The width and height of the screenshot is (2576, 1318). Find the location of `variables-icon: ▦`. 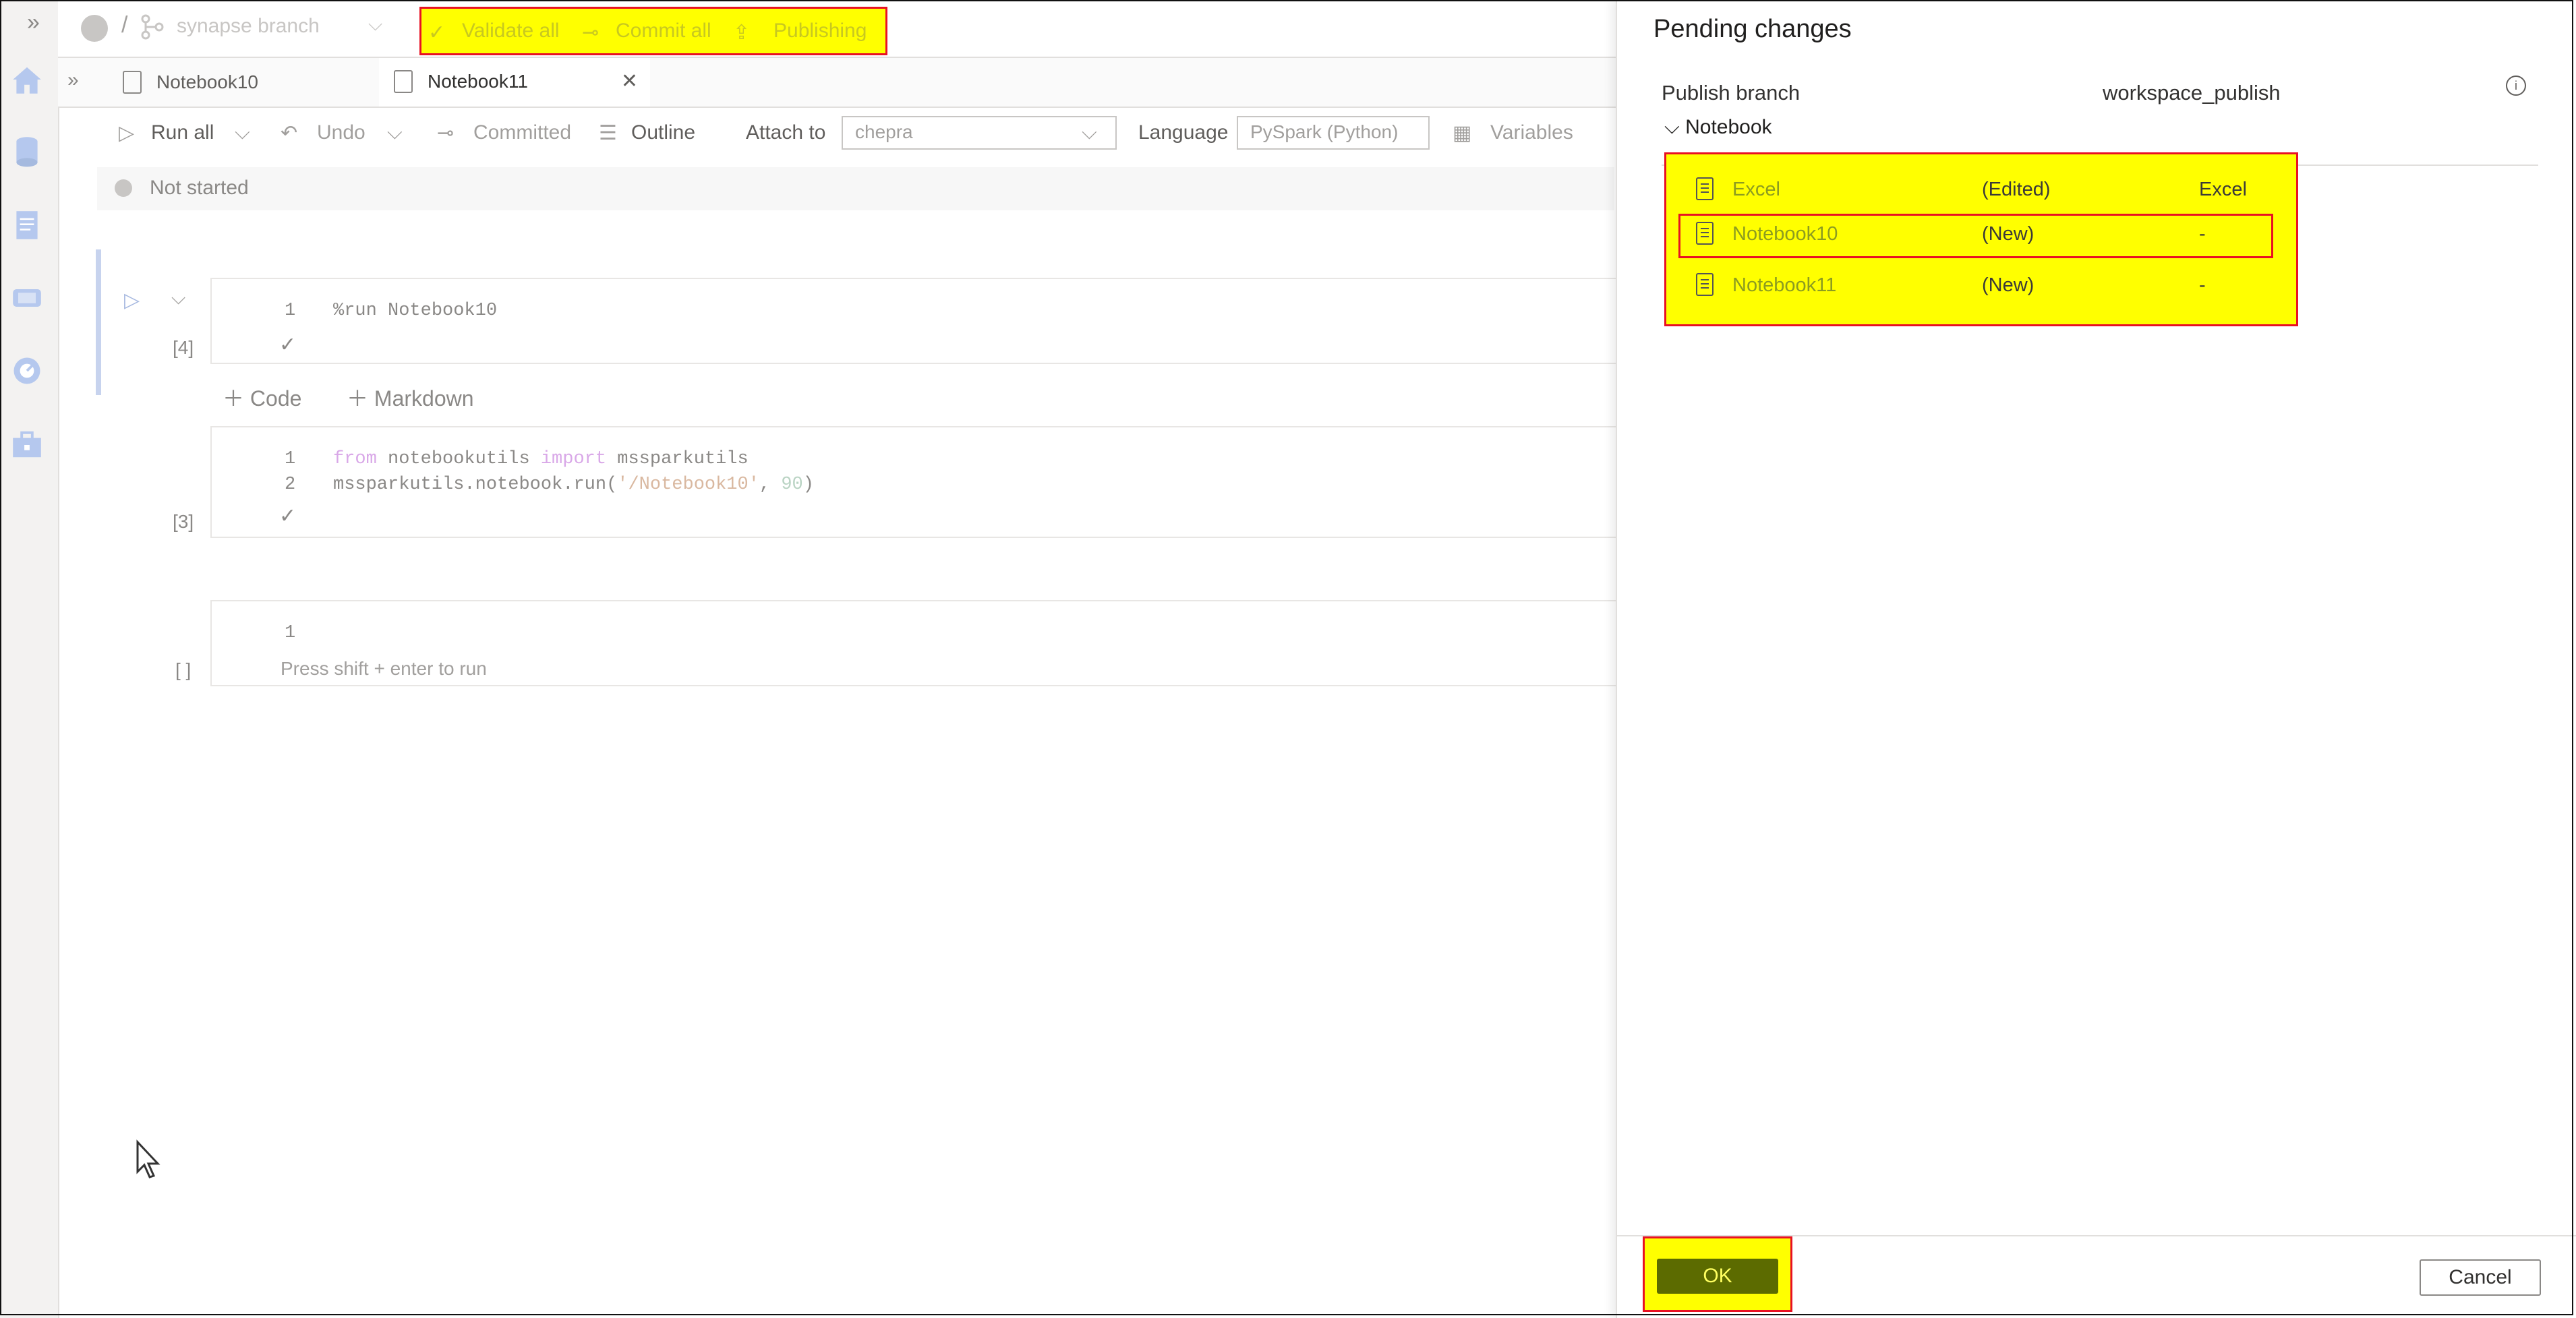

variables-icon: ▦ is located at coordinates (1462, 133).